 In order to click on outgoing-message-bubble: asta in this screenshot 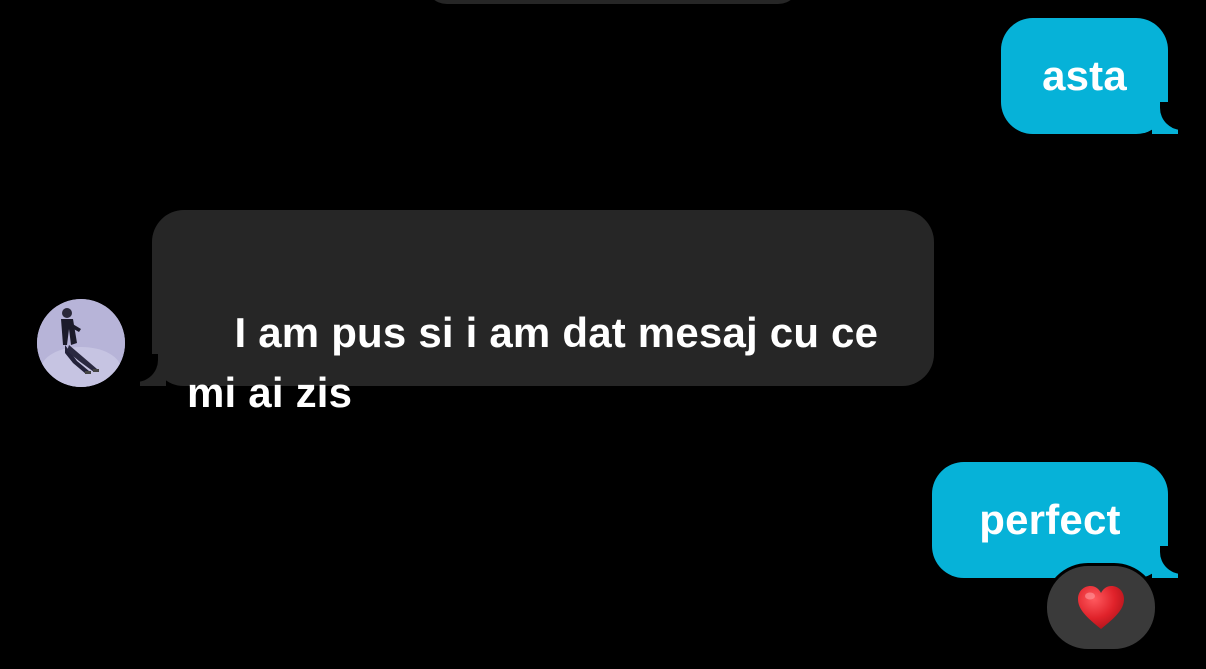, I will do `click(1084, 76)`.